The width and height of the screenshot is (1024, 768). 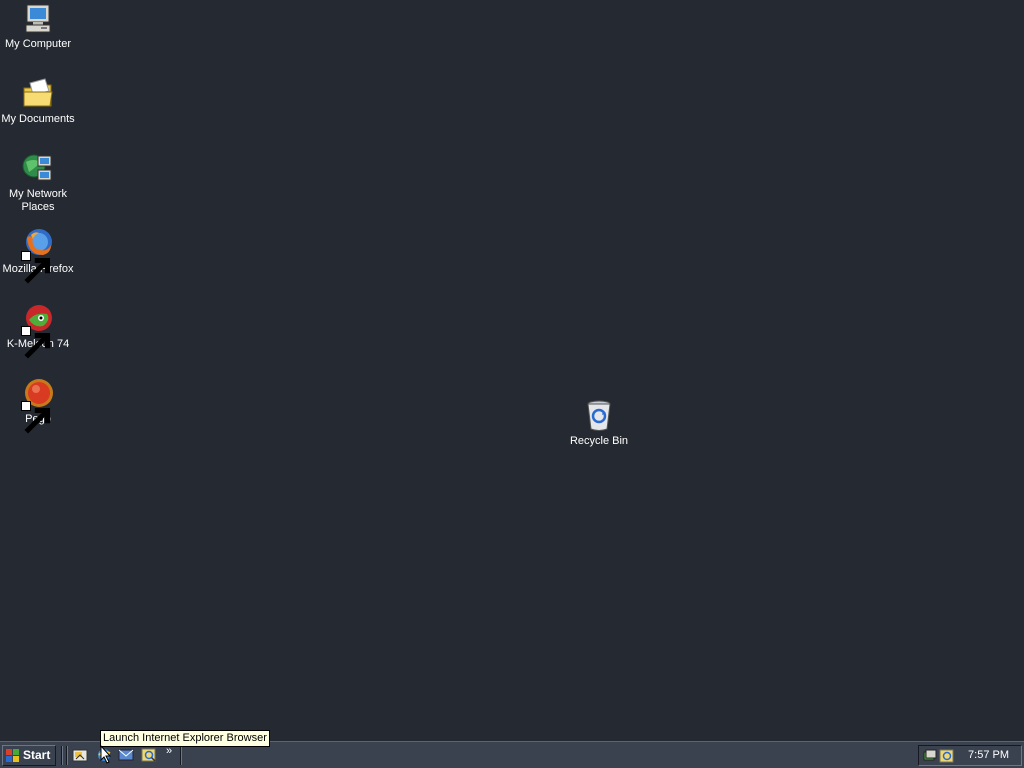 What do you see at coordinates (80, 755) in the screenshot?
I see `show-desktop-icon` at bounding box center [80, 755].